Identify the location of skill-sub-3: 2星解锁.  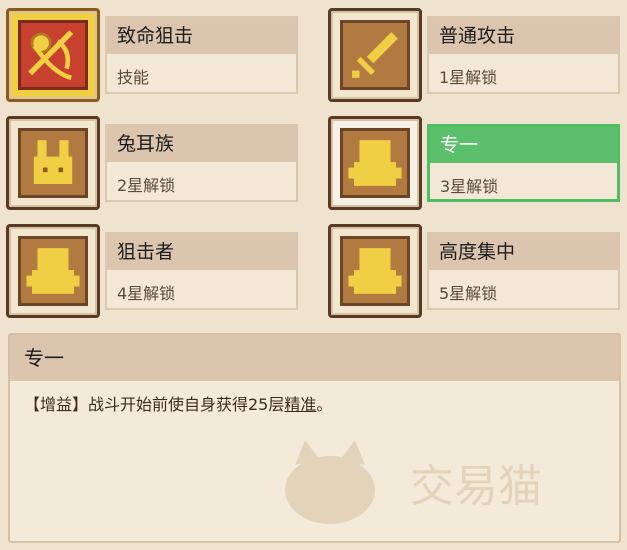
(146, 185).